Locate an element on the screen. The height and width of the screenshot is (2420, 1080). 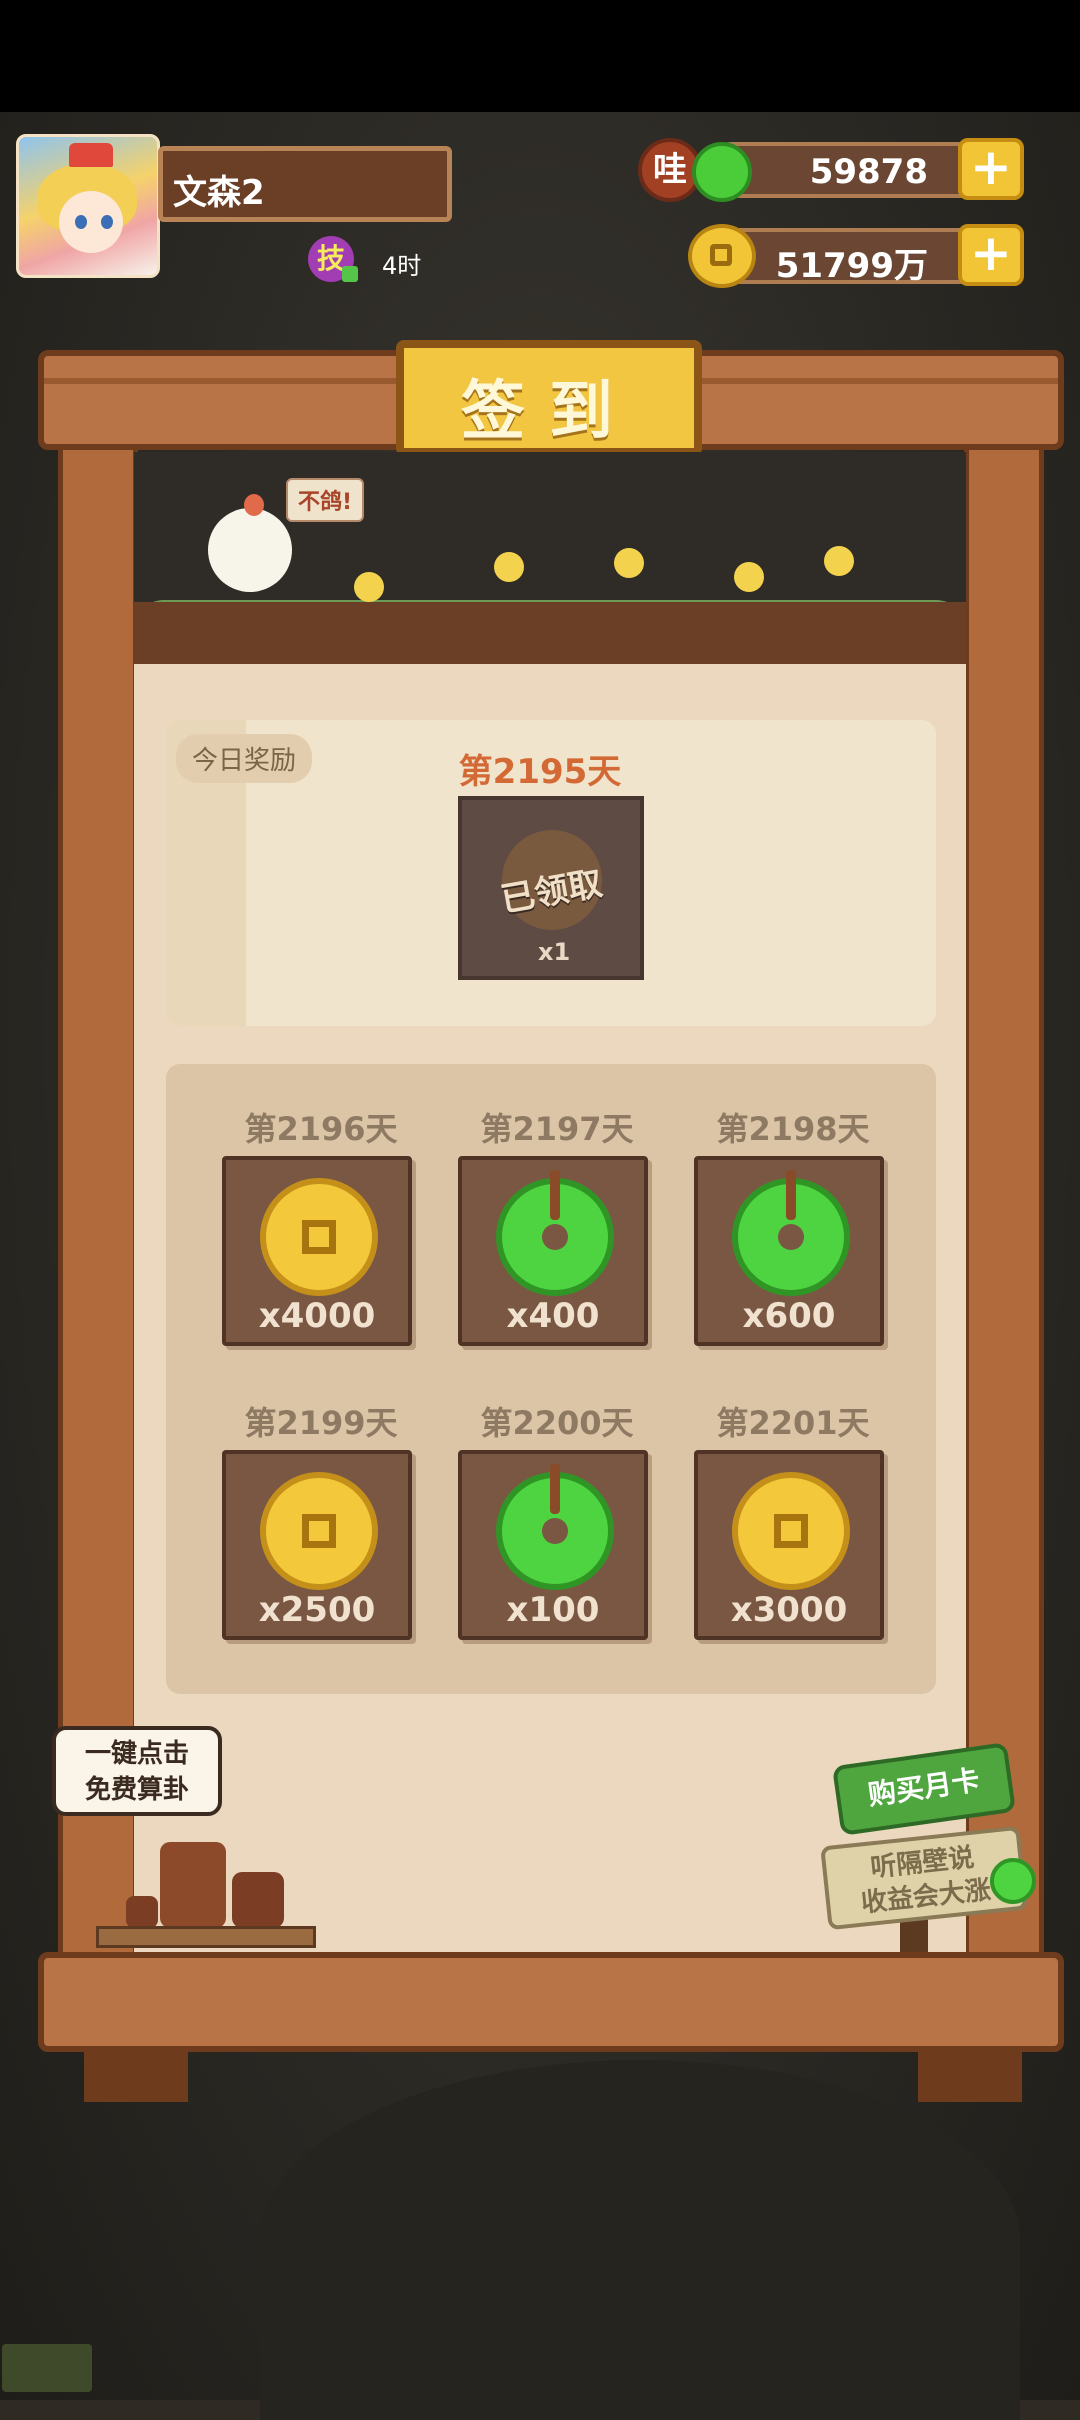
fortune-line-2: 免费算卦 is located at coordinates (136, 1790).